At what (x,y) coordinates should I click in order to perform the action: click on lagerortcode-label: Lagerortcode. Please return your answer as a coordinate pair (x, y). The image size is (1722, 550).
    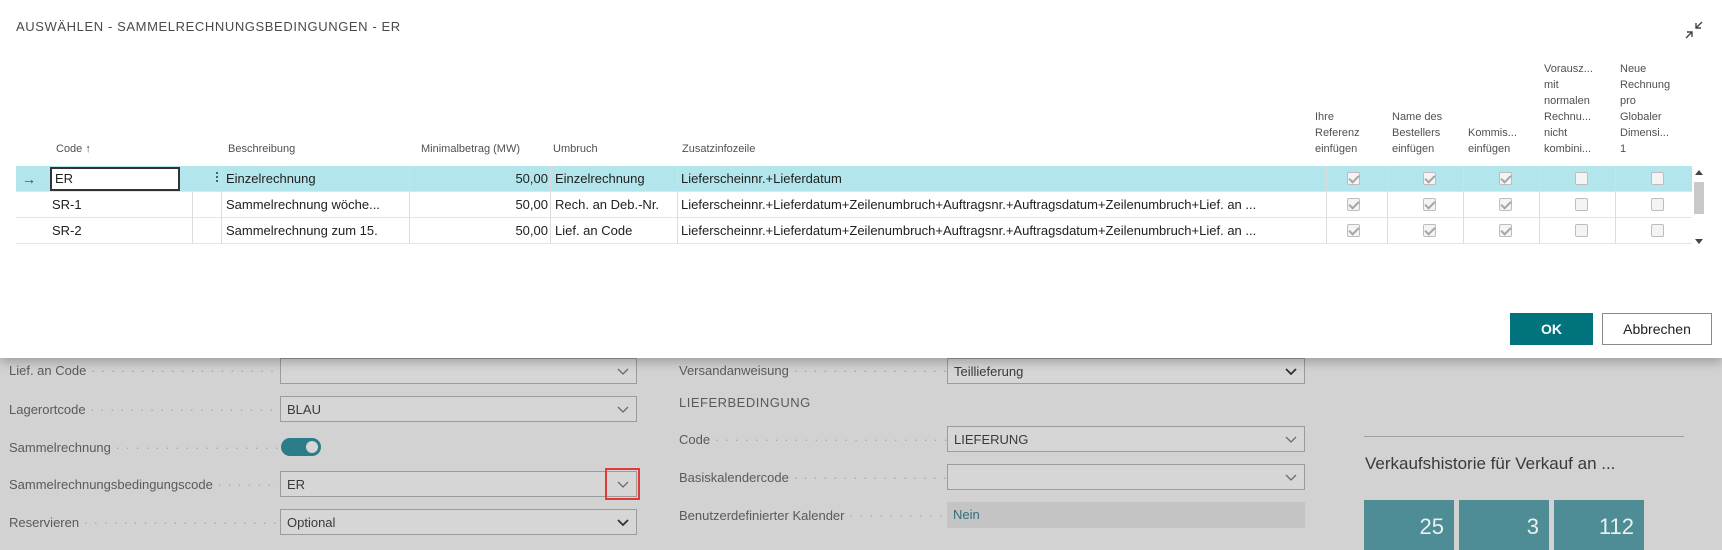
    Looking at the image, I should click on (144, 409).